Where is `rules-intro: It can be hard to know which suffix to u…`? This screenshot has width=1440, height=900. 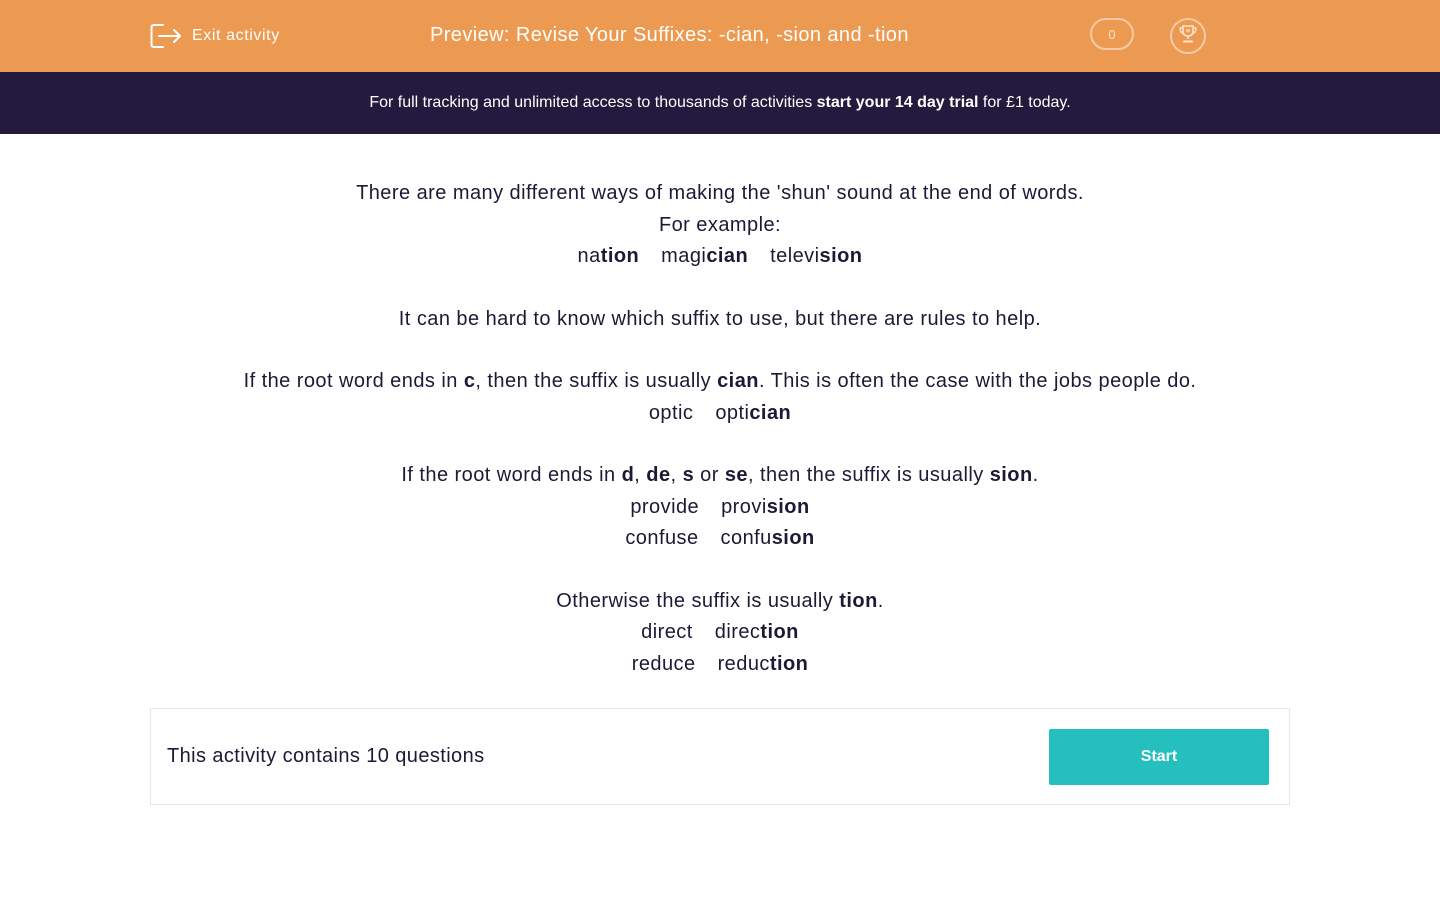 rules-intro: It can be hard to know which suffix to u… is located at coordinates (720, 318).